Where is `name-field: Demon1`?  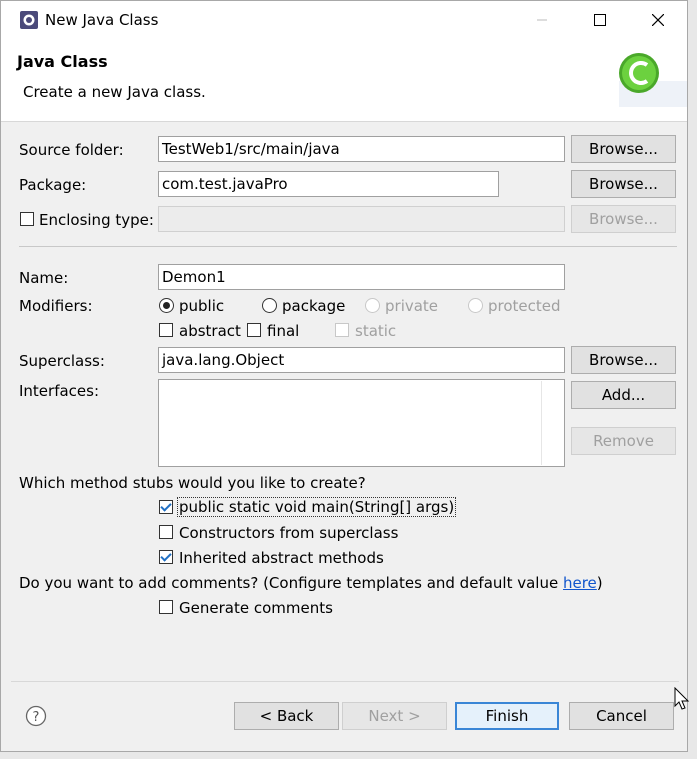
name-field: Demon1 is located at coordinates (361, 277).